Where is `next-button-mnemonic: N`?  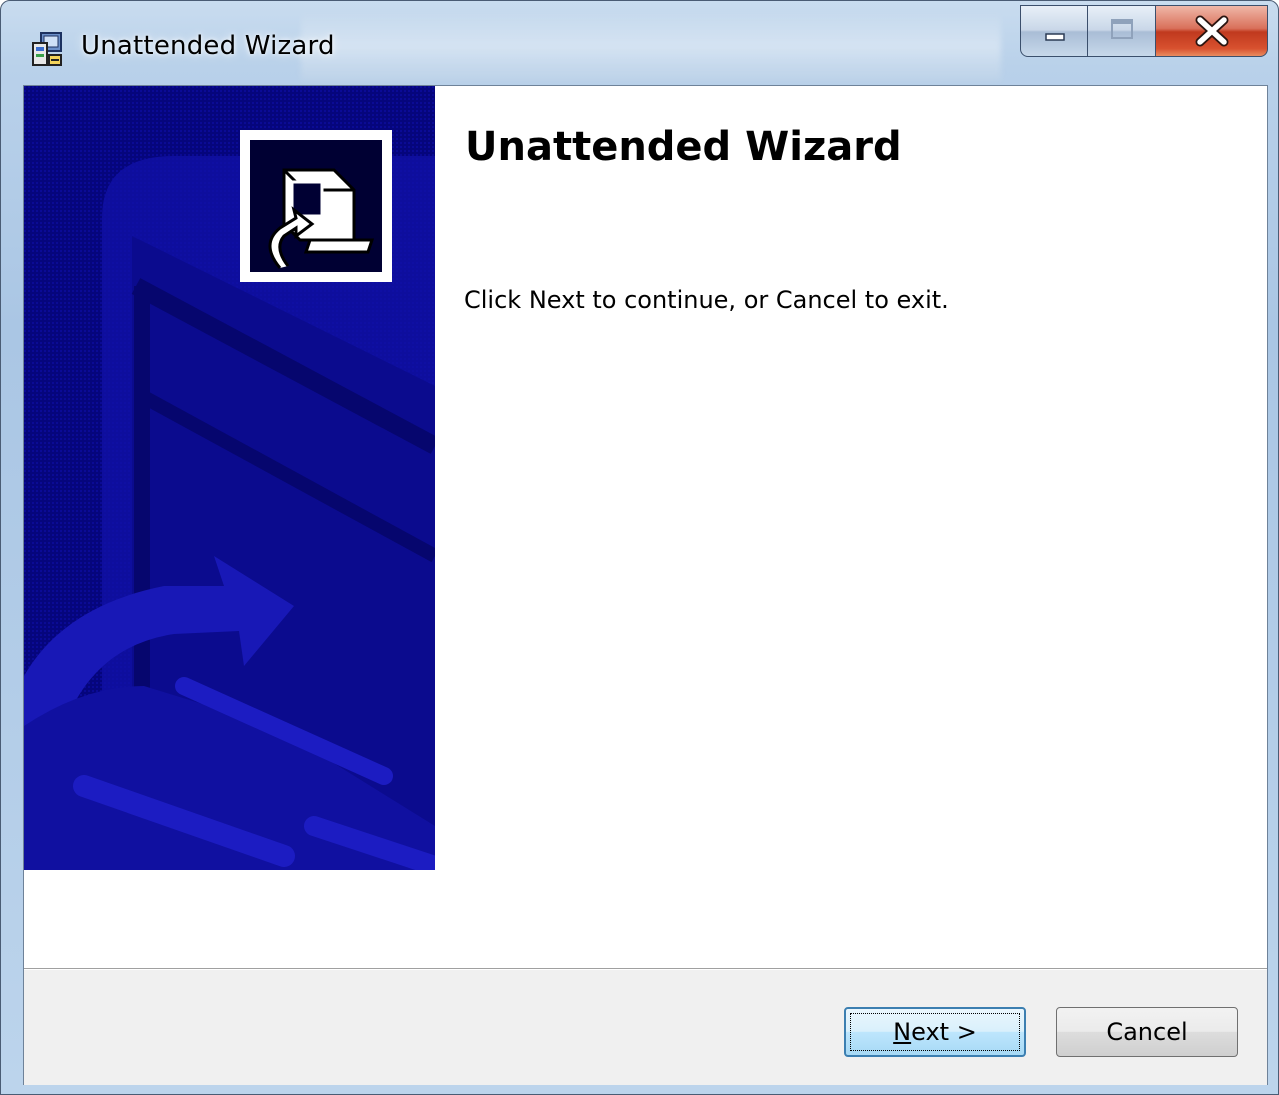 next-button-mnemonic: N is located at coordinates (902, 1032).